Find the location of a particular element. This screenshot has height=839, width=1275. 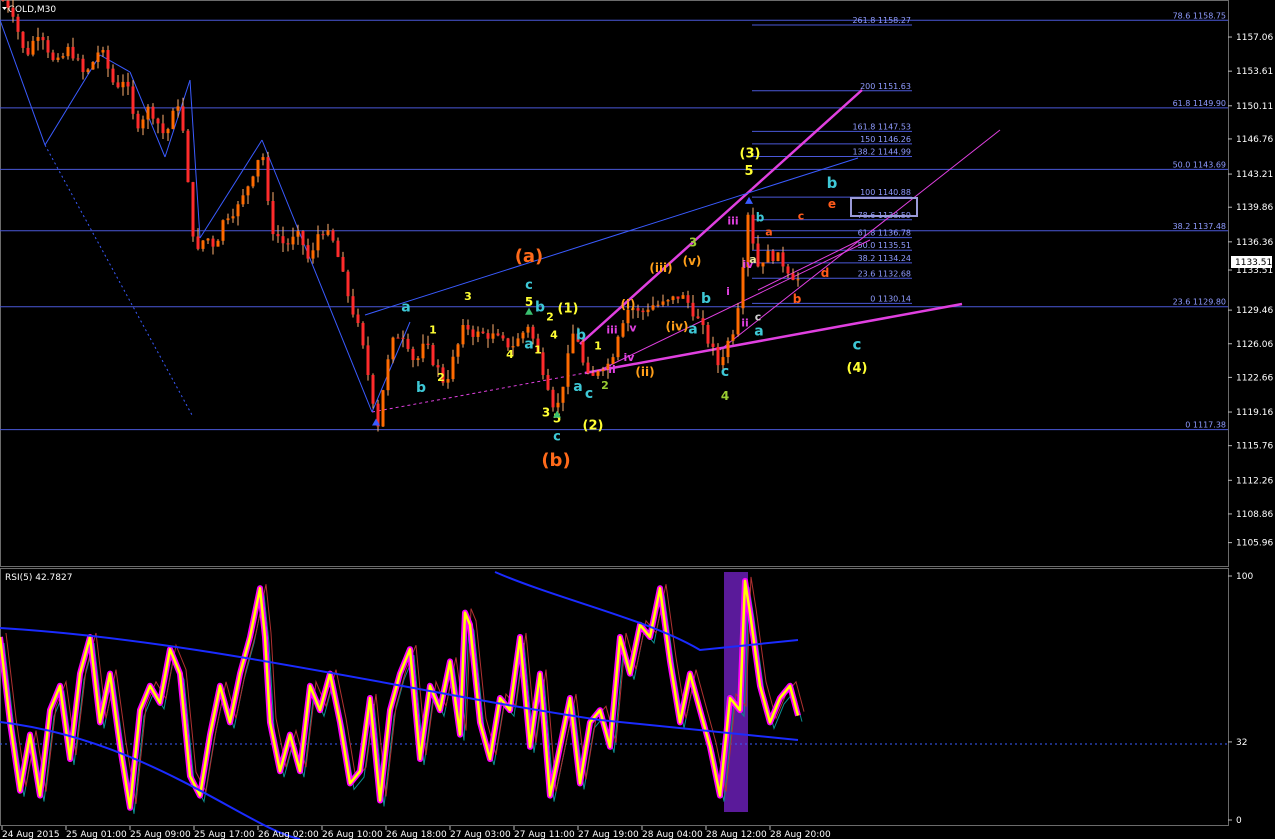

wave-label: (i) is located at coordinates (627, 305).